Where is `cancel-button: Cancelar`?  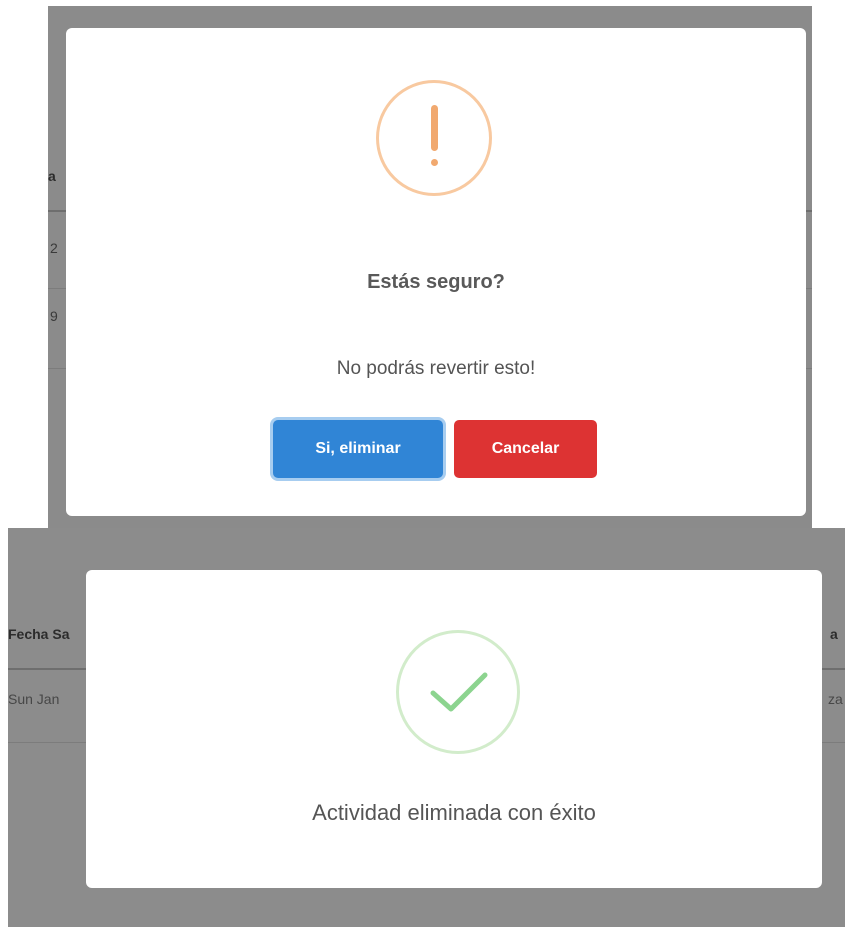
cancel-button: Cancelar is located at coordinates (525, 449).